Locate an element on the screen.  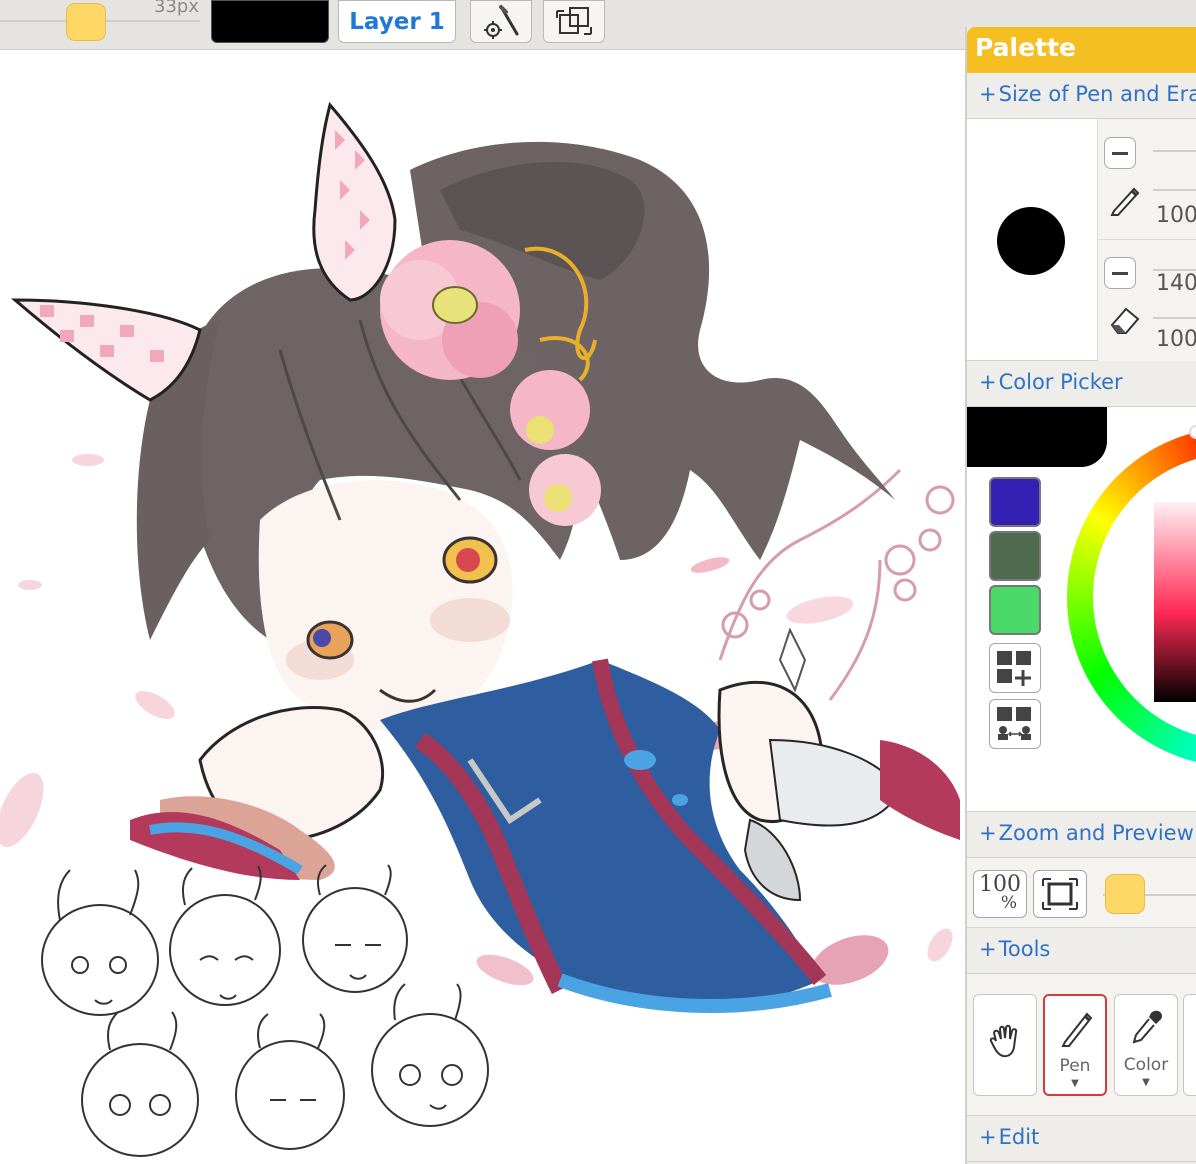
color-picker-area is located at coordinates (1081, 609).